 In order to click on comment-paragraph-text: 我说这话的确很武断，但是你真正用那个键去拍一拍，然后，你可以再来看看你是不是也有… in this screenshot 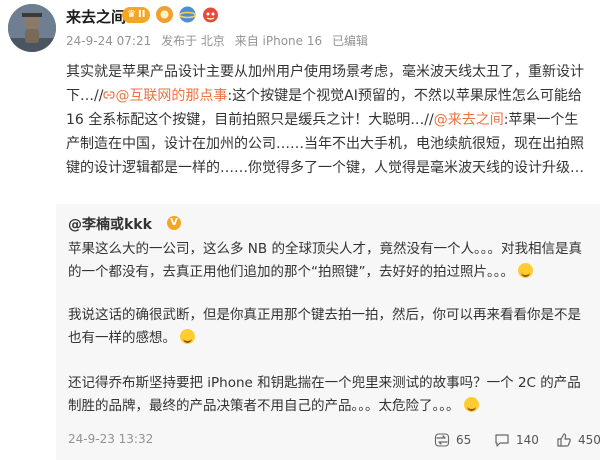, I will do `click(324, 326)`.